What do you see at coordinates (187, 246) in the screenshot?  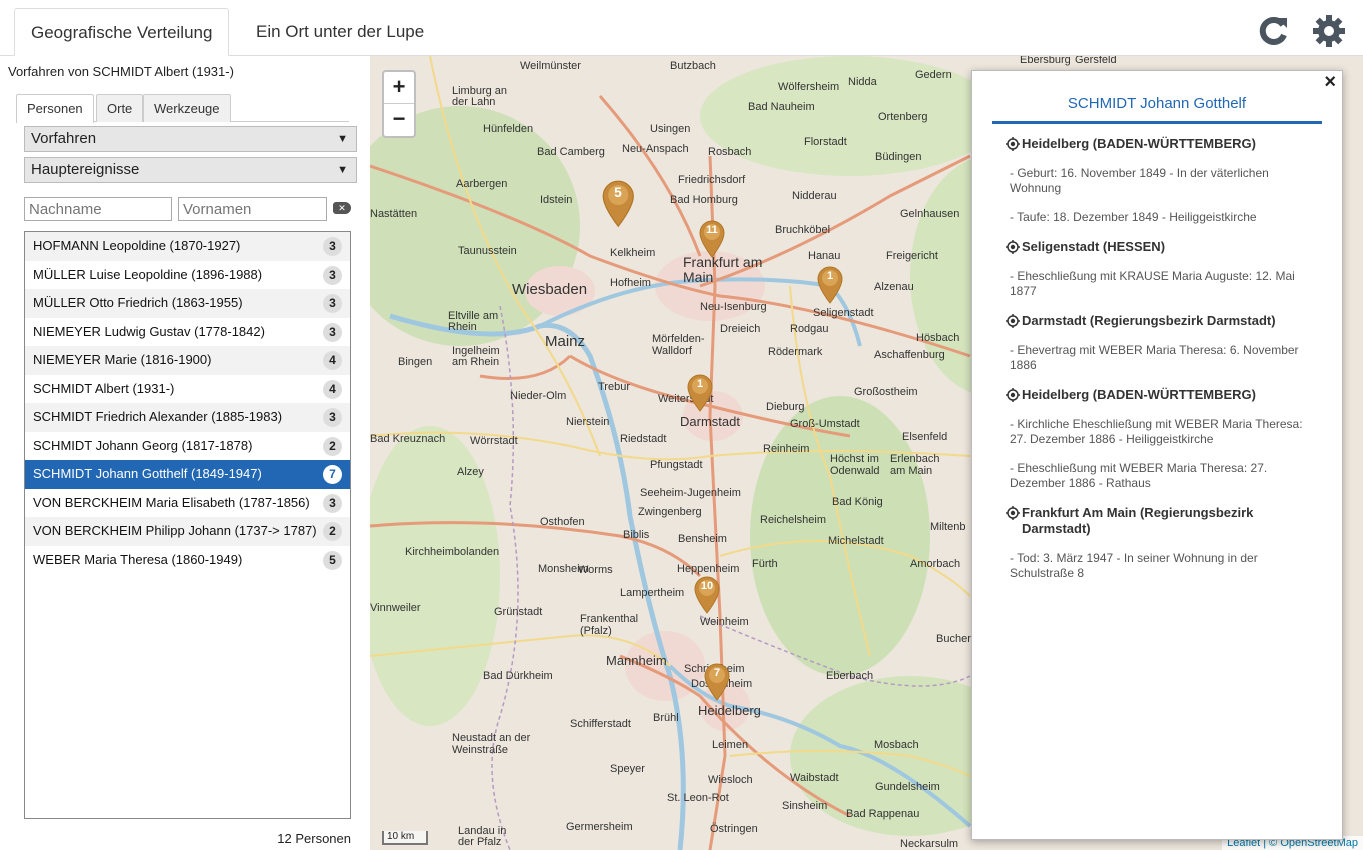 I see `person-list-item: HOFMANN Leopoldine (1870-1927) 3` at bounding box center [187, 246].